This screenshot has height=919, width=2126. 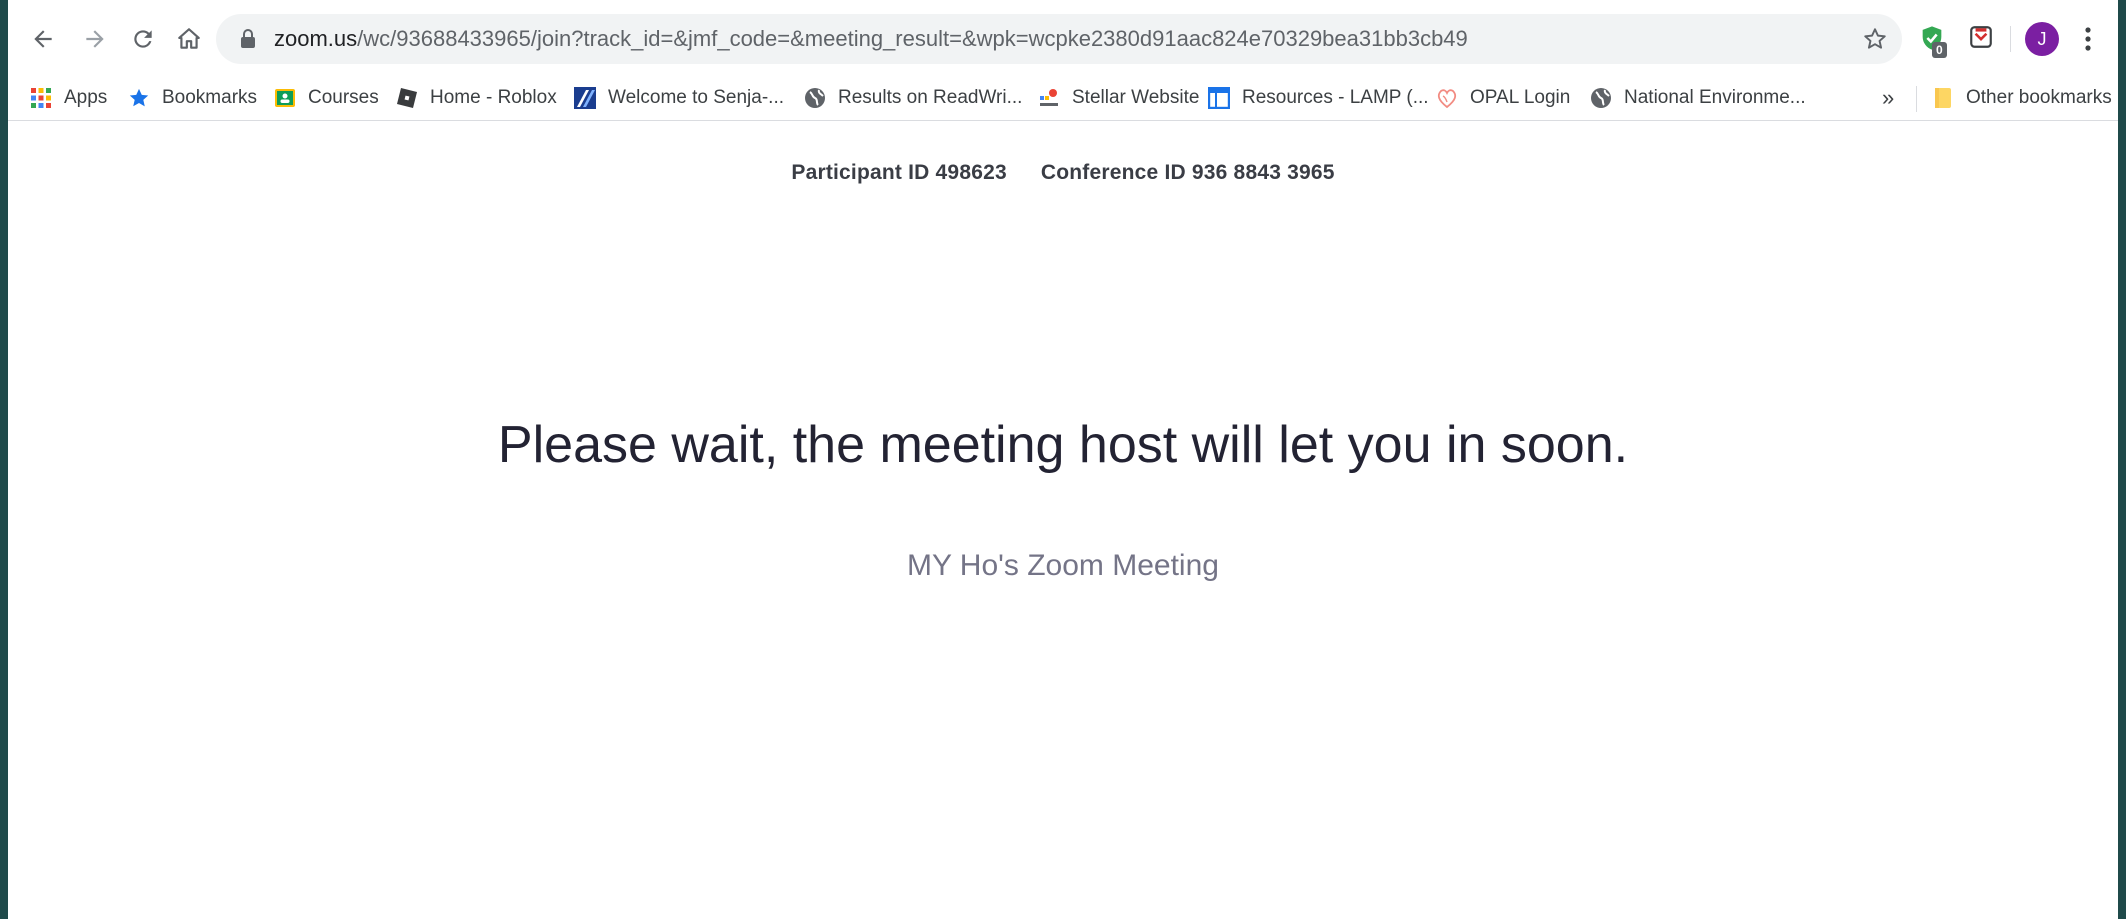 I want to click on bookmark-label: Stellar Website, so click(x=1136, y=97).